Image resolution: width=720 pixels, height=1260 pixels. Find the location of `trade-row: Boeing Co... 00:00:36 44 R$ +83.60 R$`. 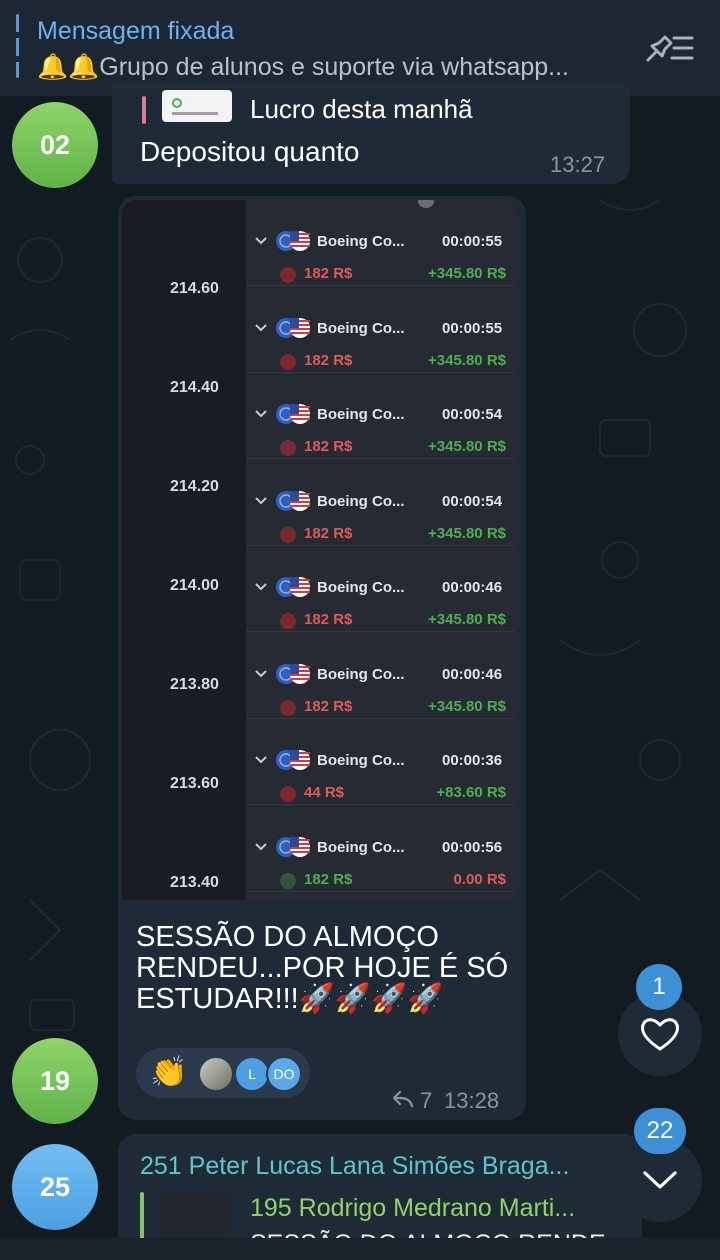

trade-row: Boeing Co... 00:00:36 44 R$ +83.60 R$ is located at coordinates (380, 762).